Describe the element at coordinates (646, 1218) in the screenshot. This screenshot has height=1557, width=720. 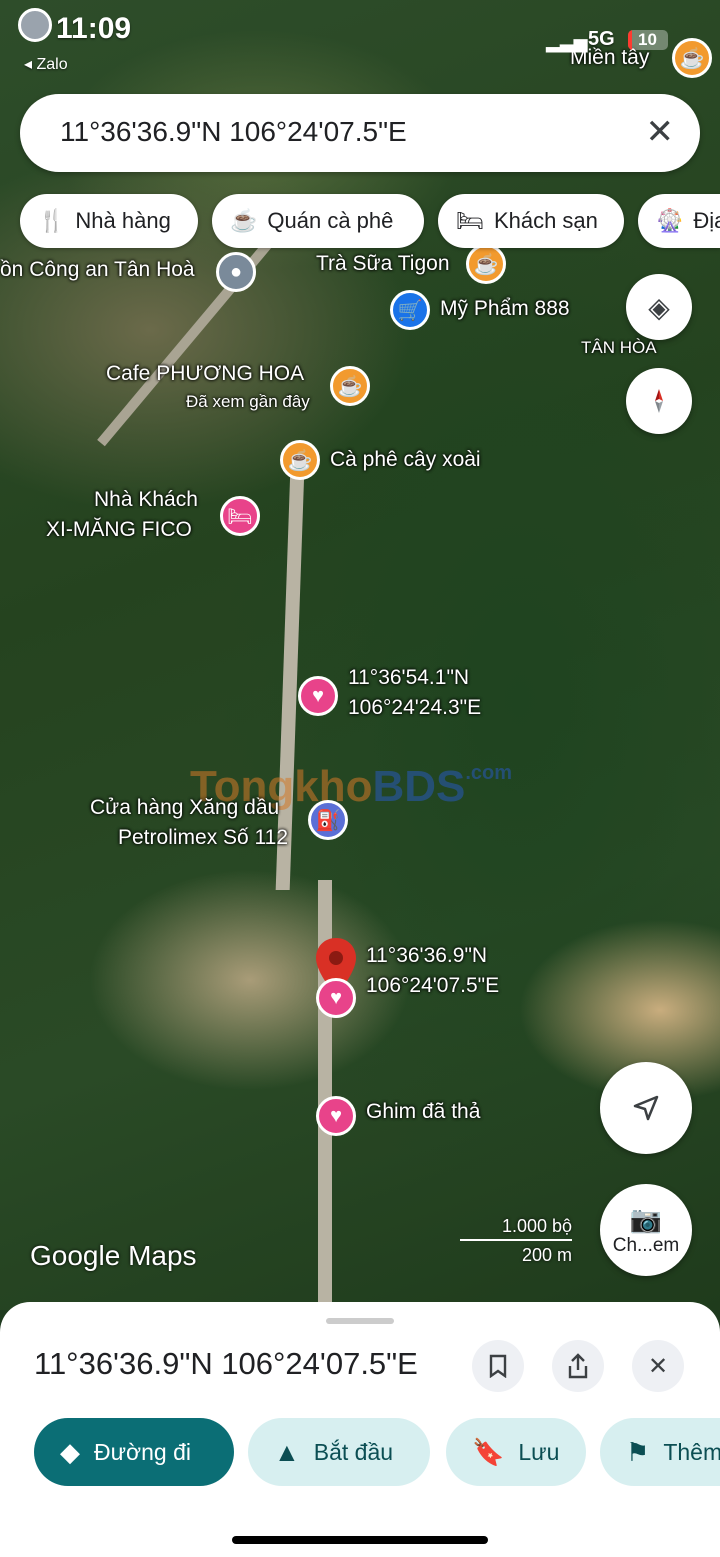
I see `camera-icon: 📷` at that location.